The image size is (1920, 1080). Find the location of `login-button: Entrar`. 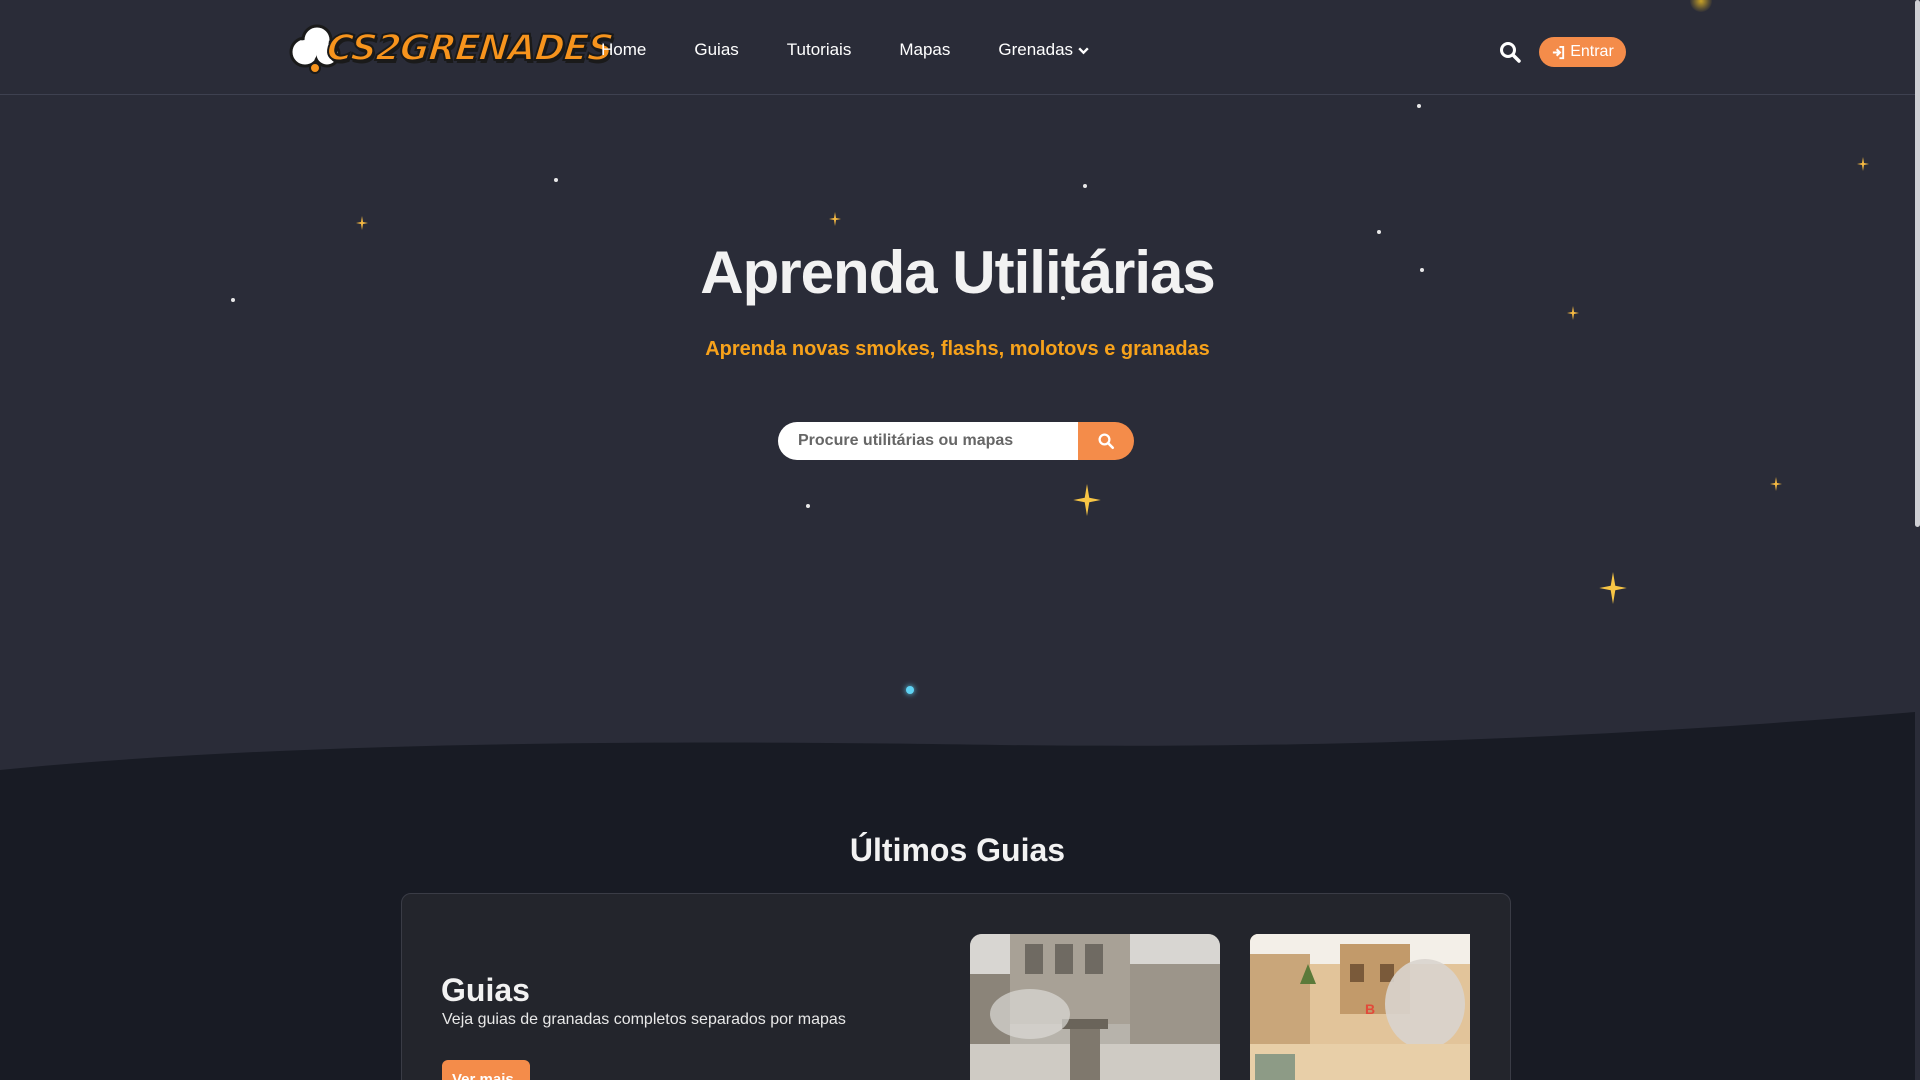

login-button: Entrar is located at coordinates (1582, 52).